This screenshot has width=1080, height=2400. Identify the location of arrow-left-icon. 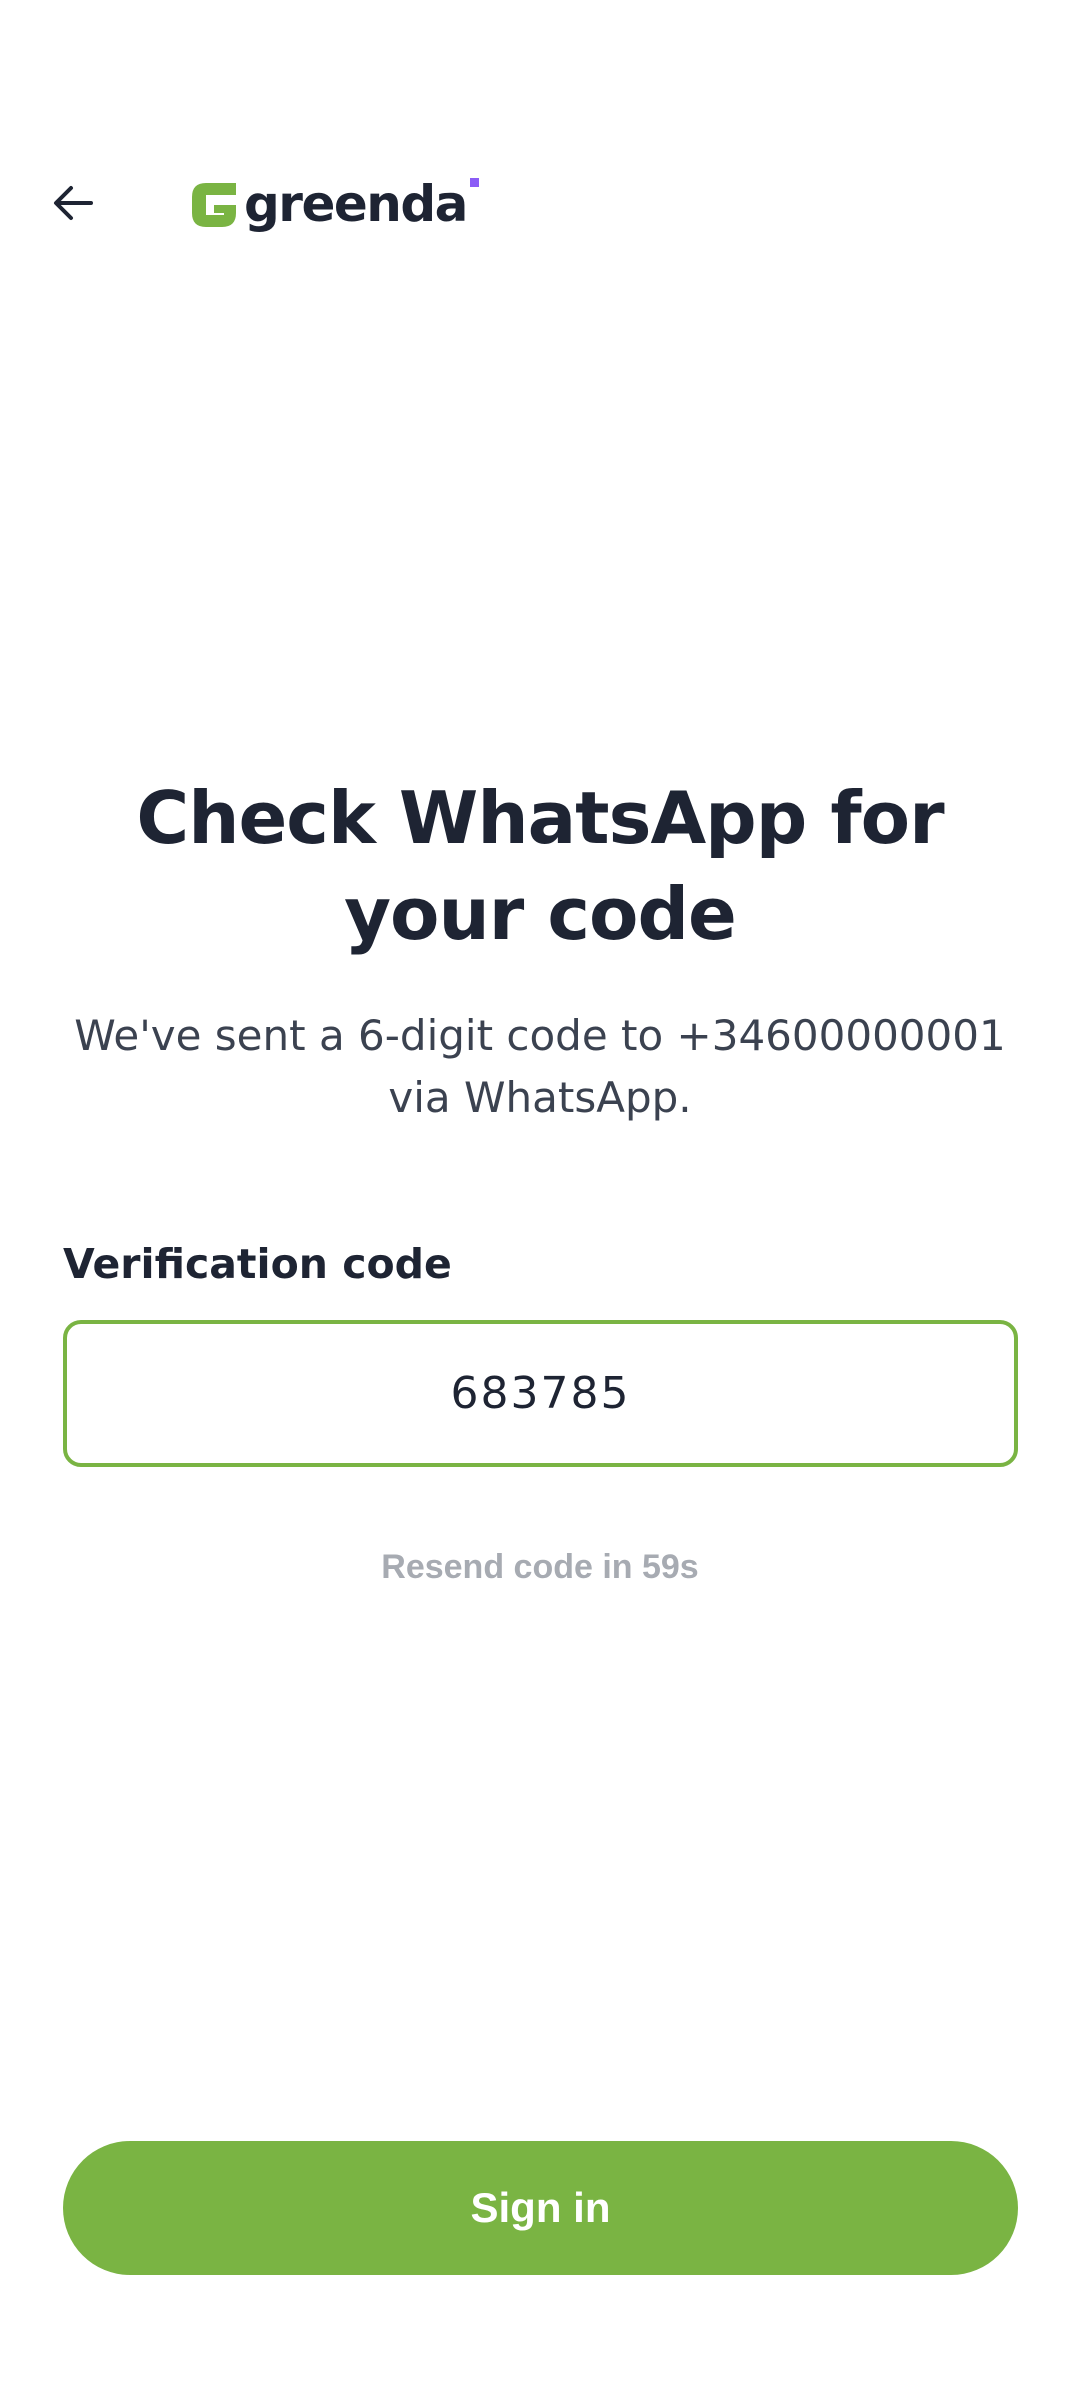
(73, 203).